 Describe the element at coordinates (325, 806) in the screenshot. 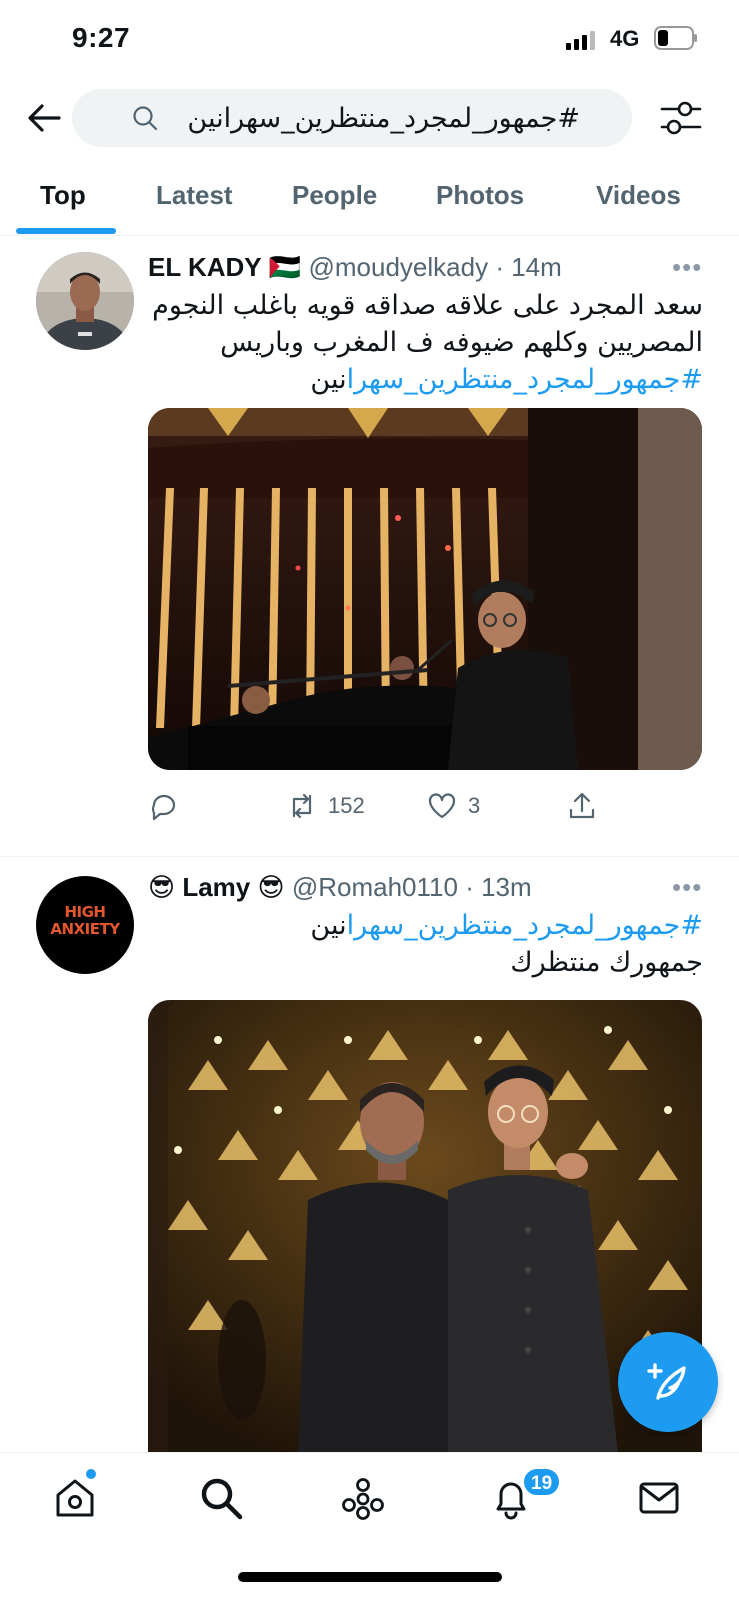

I see `retweet-button: 152` at that location.